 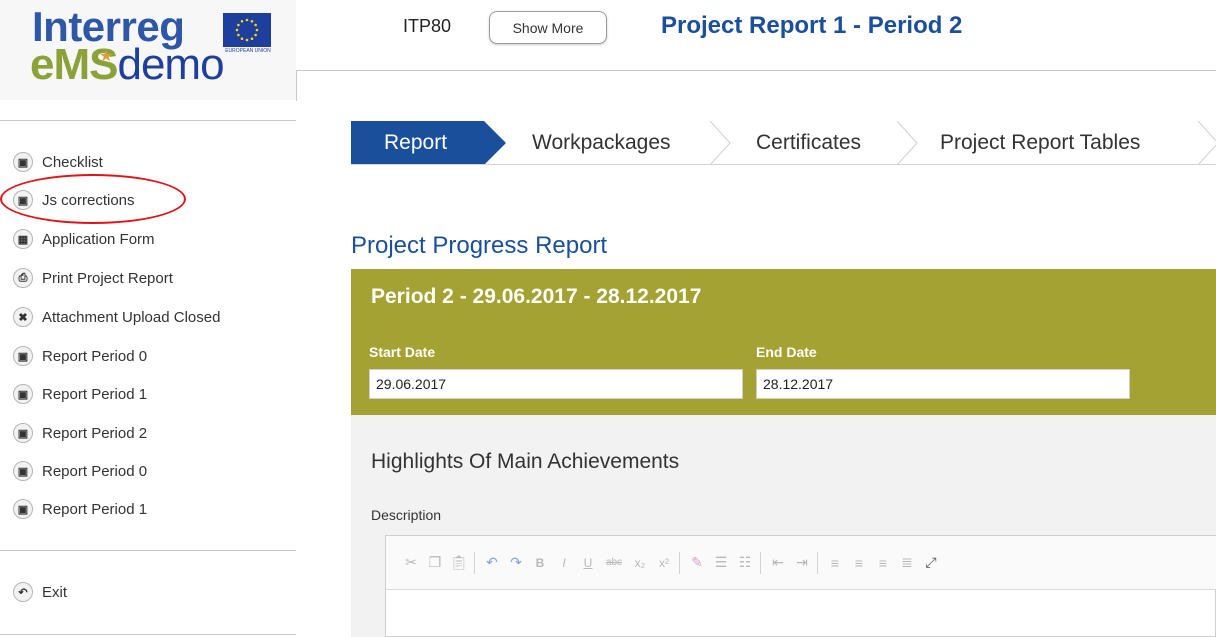 What do you see at coordinates (435, 563) in the screenshot?
I see `copy-icon: ❐` at bounding box center [435, 563].